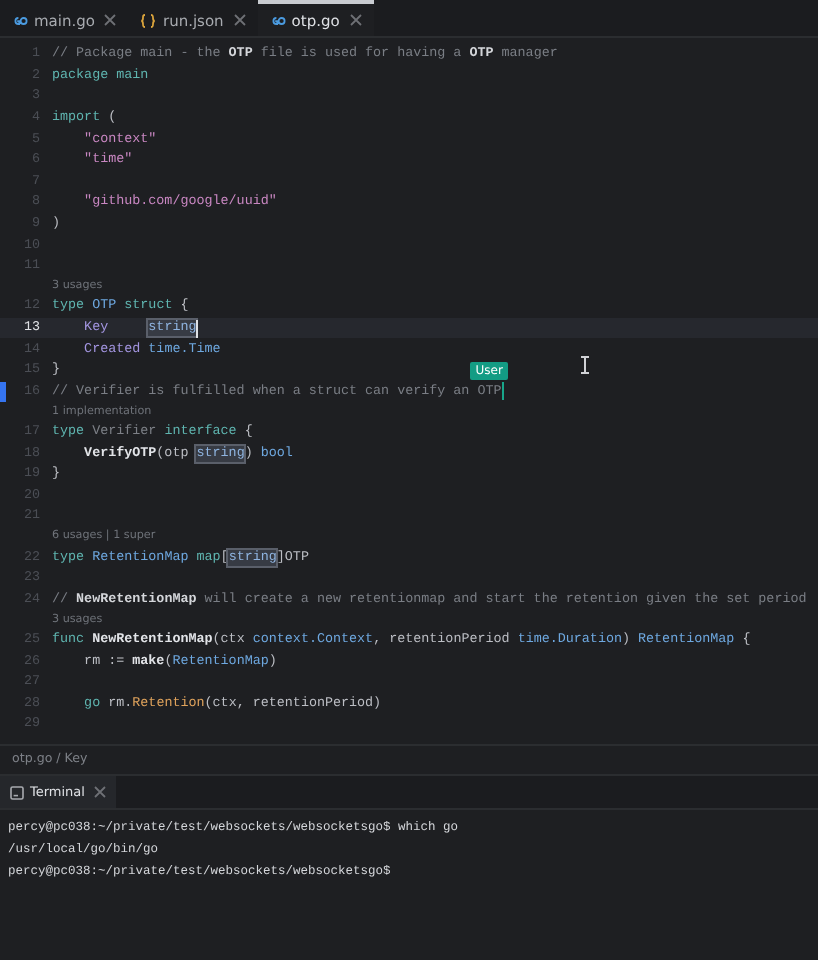 This screenshot has height=960, width=818. I want to click on ibeam-pointer-icon, so click(585, 365).